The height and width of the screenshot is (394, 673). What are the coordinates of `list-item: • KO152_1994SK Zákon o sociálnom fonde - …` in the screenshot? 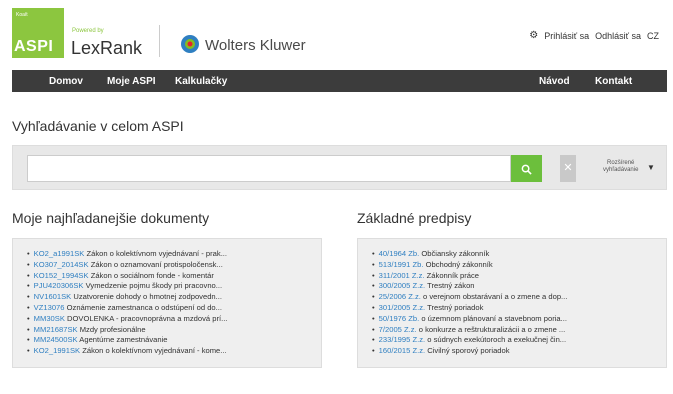 It's located at (120, 275).